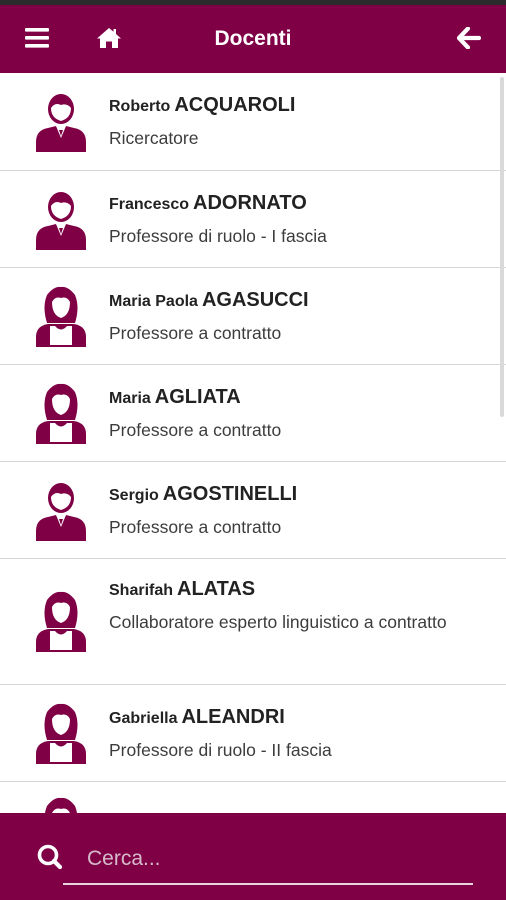 The width and height of the screenshot is (506, 900). Describe the element at coordinates (216, 589) in the screenshot. I see `docente-last-name: ALATAS` at that location.